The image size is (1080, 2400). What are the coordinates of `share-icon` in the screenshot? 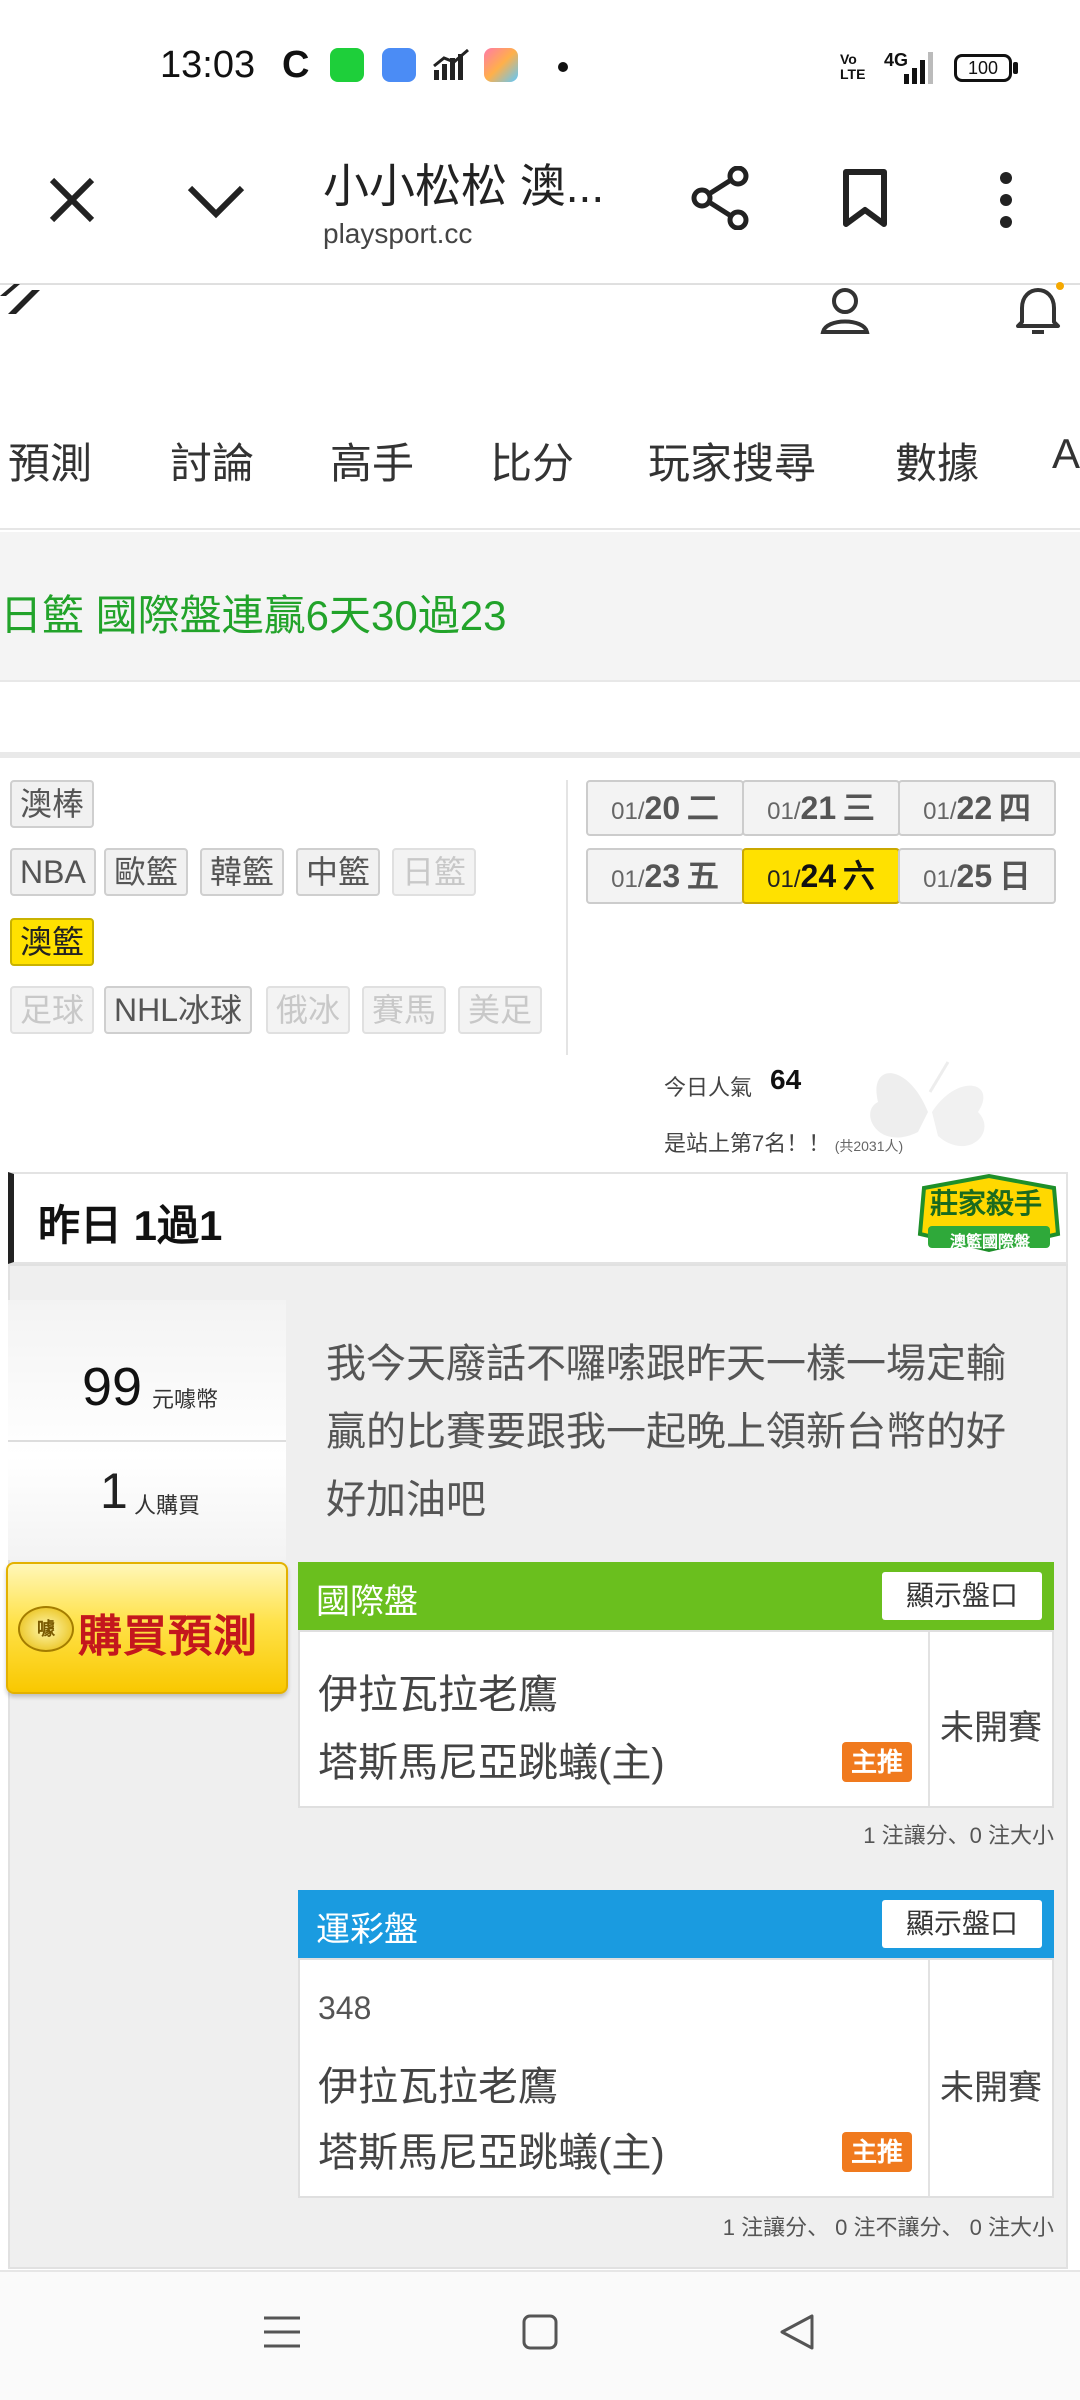 It's located at (721, 200).